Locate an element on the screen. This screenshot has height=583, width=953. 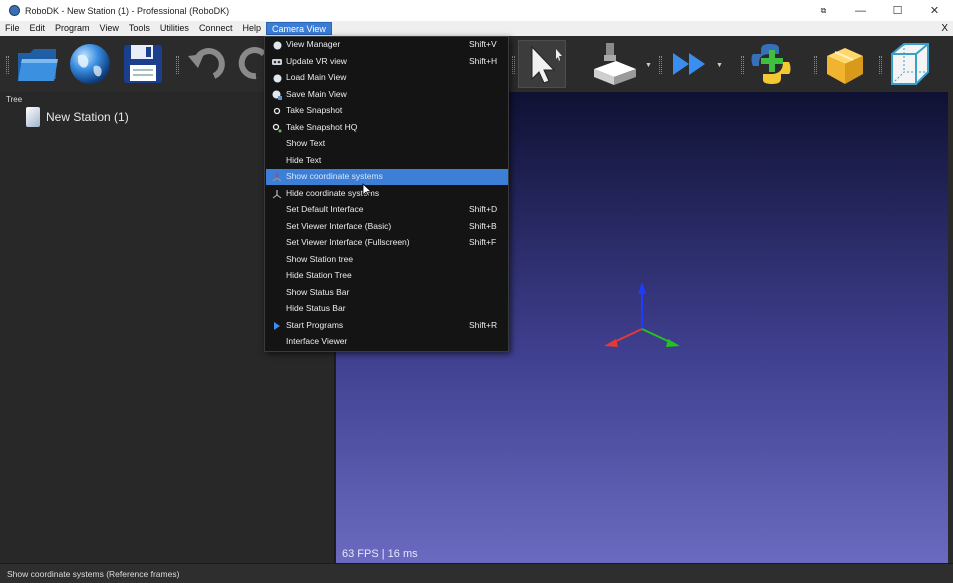
menu-item-show-coordinate-systems: Show coordinate systems is located at coordinates (387, 177).